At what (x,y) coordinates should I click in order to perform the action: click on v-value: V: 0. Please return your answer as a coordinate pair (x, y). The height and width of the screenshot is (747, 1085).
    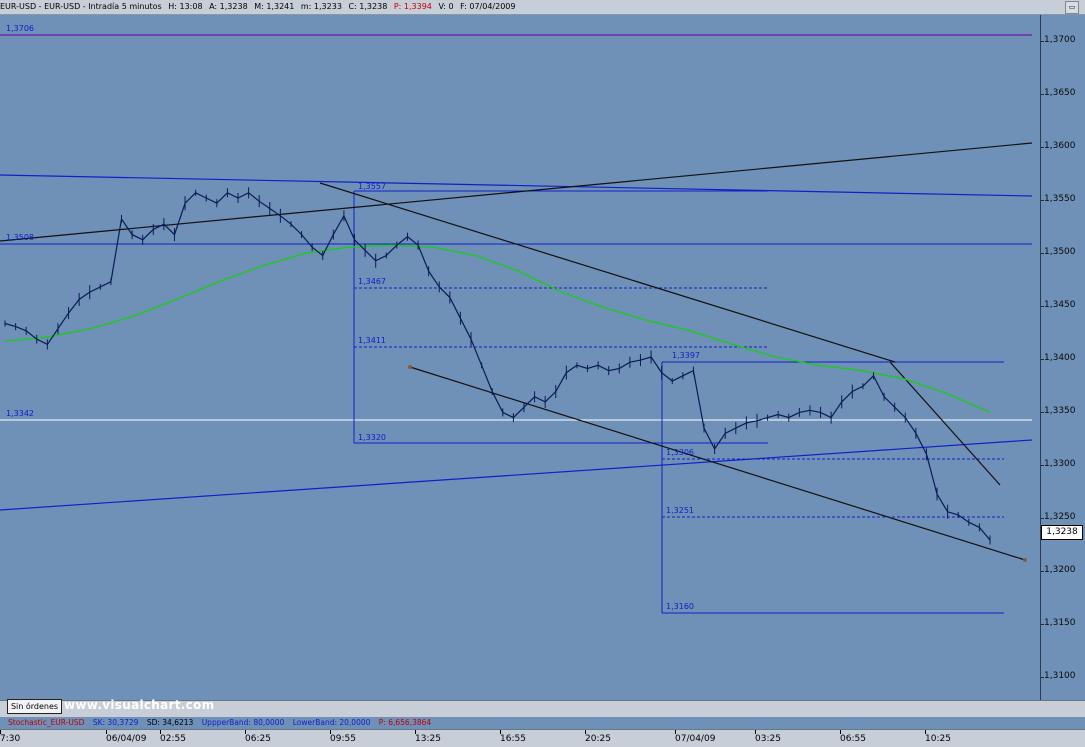
    Looking at the image, I should click on (446, 6).